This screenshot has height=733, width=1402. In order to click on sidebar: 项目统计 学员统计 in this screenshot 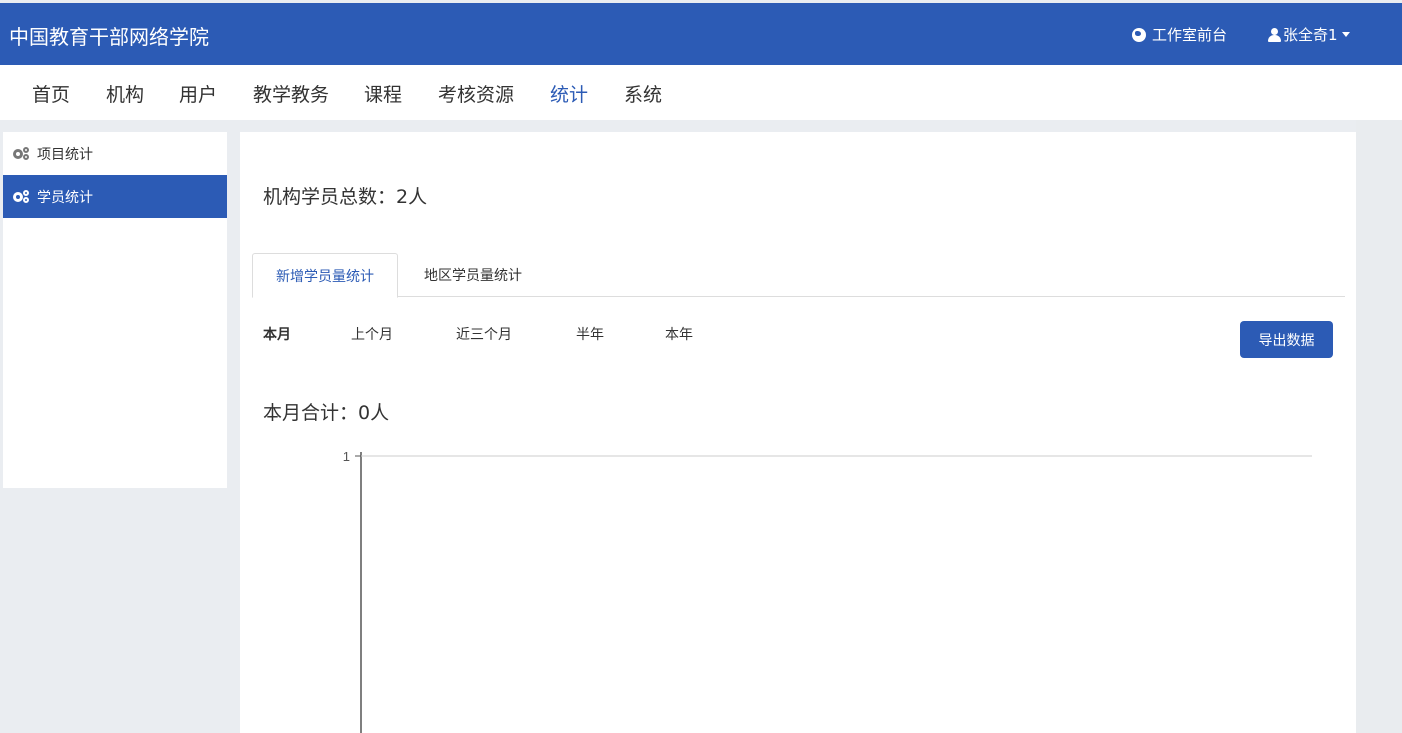, I will do `click(115, 310)`.